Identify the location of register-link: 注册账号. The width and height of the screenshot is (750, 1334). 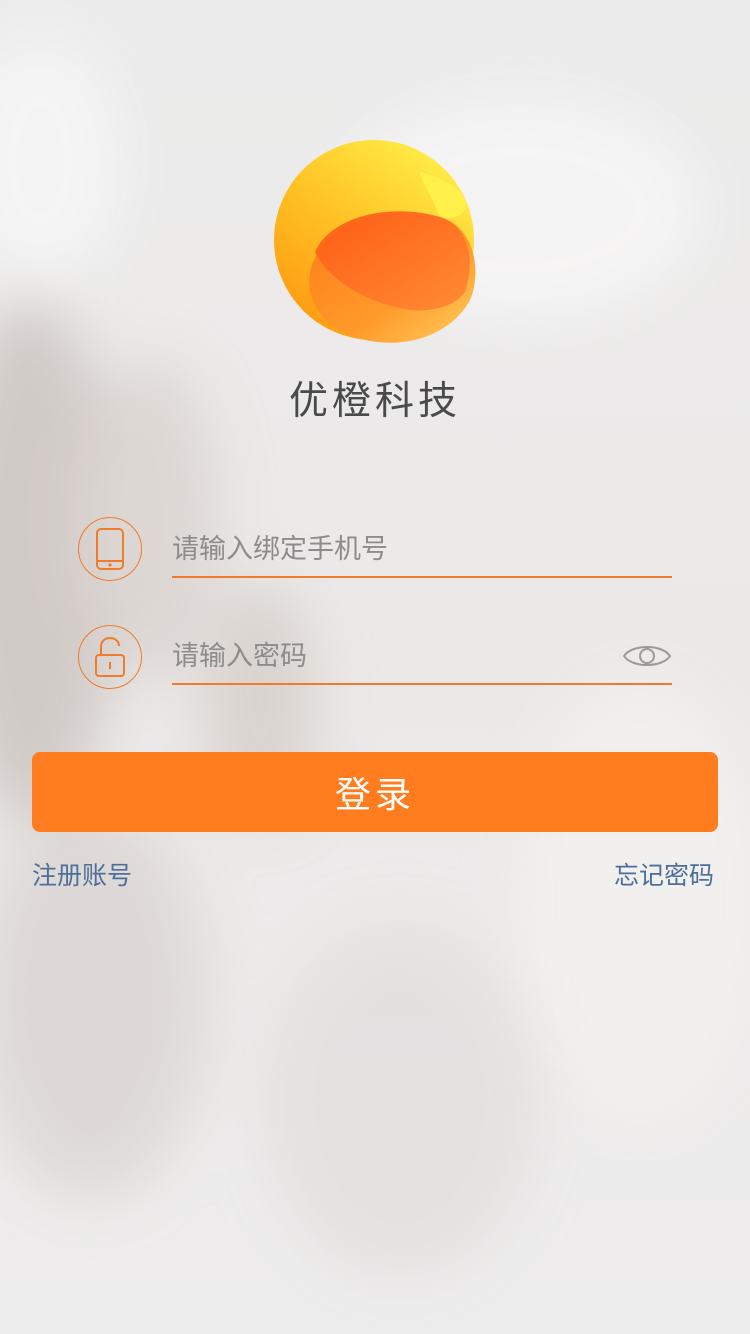
(82, 874).